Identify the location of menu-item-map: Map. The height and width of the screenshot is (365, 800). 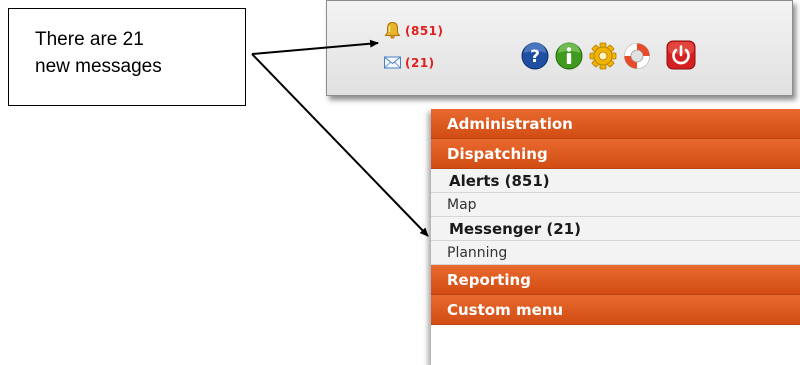
(615, 205).